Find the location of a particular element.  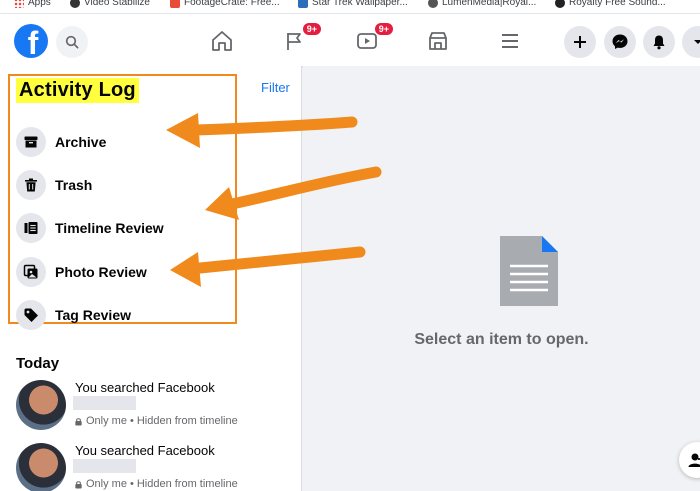

bookmark-apps: Apps is located at coordinates (32, 4).